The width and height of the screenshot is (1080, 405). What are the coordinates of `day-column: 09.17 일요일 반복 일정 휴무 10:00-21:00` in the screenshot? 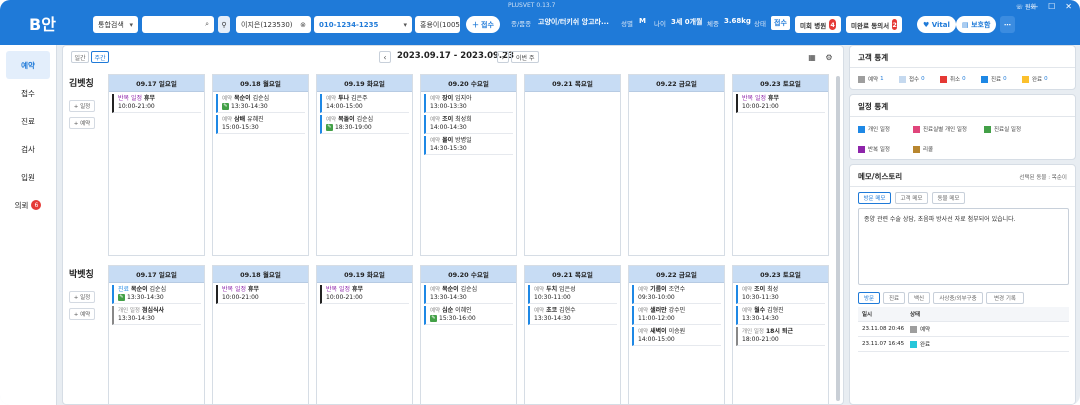 It's located at (156, 165).